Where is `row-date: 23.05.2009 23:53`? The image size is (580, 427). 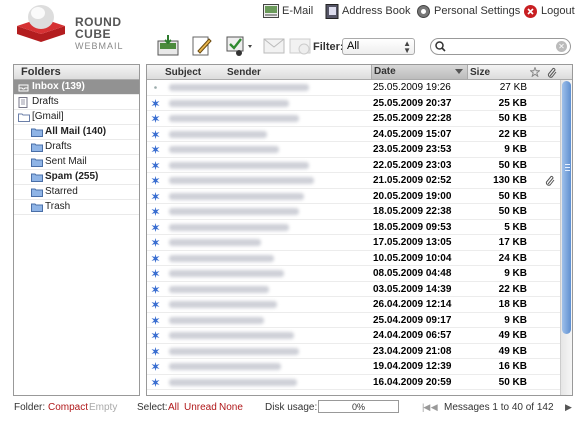 row-date: 23.05.2009 23:53 is located at coordinates (412, 149).